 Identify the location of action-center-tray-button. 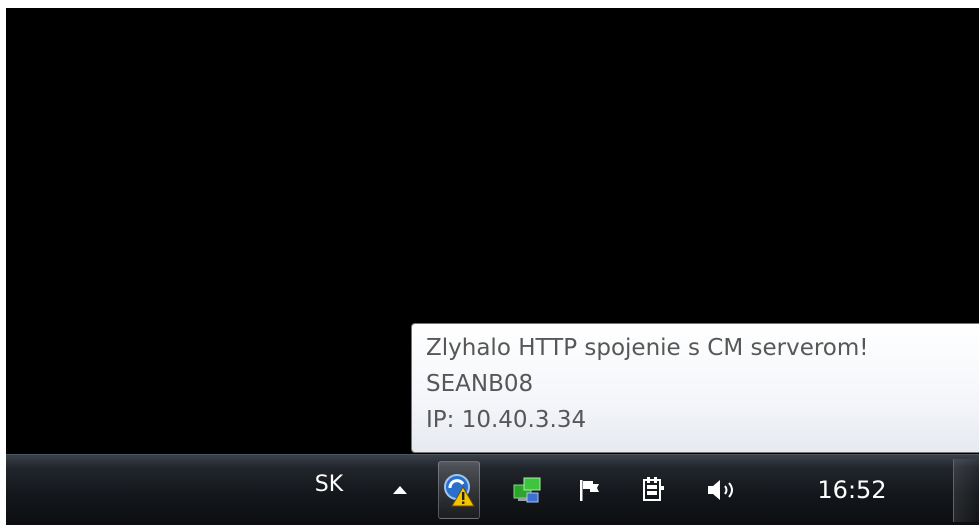
(590, 490).